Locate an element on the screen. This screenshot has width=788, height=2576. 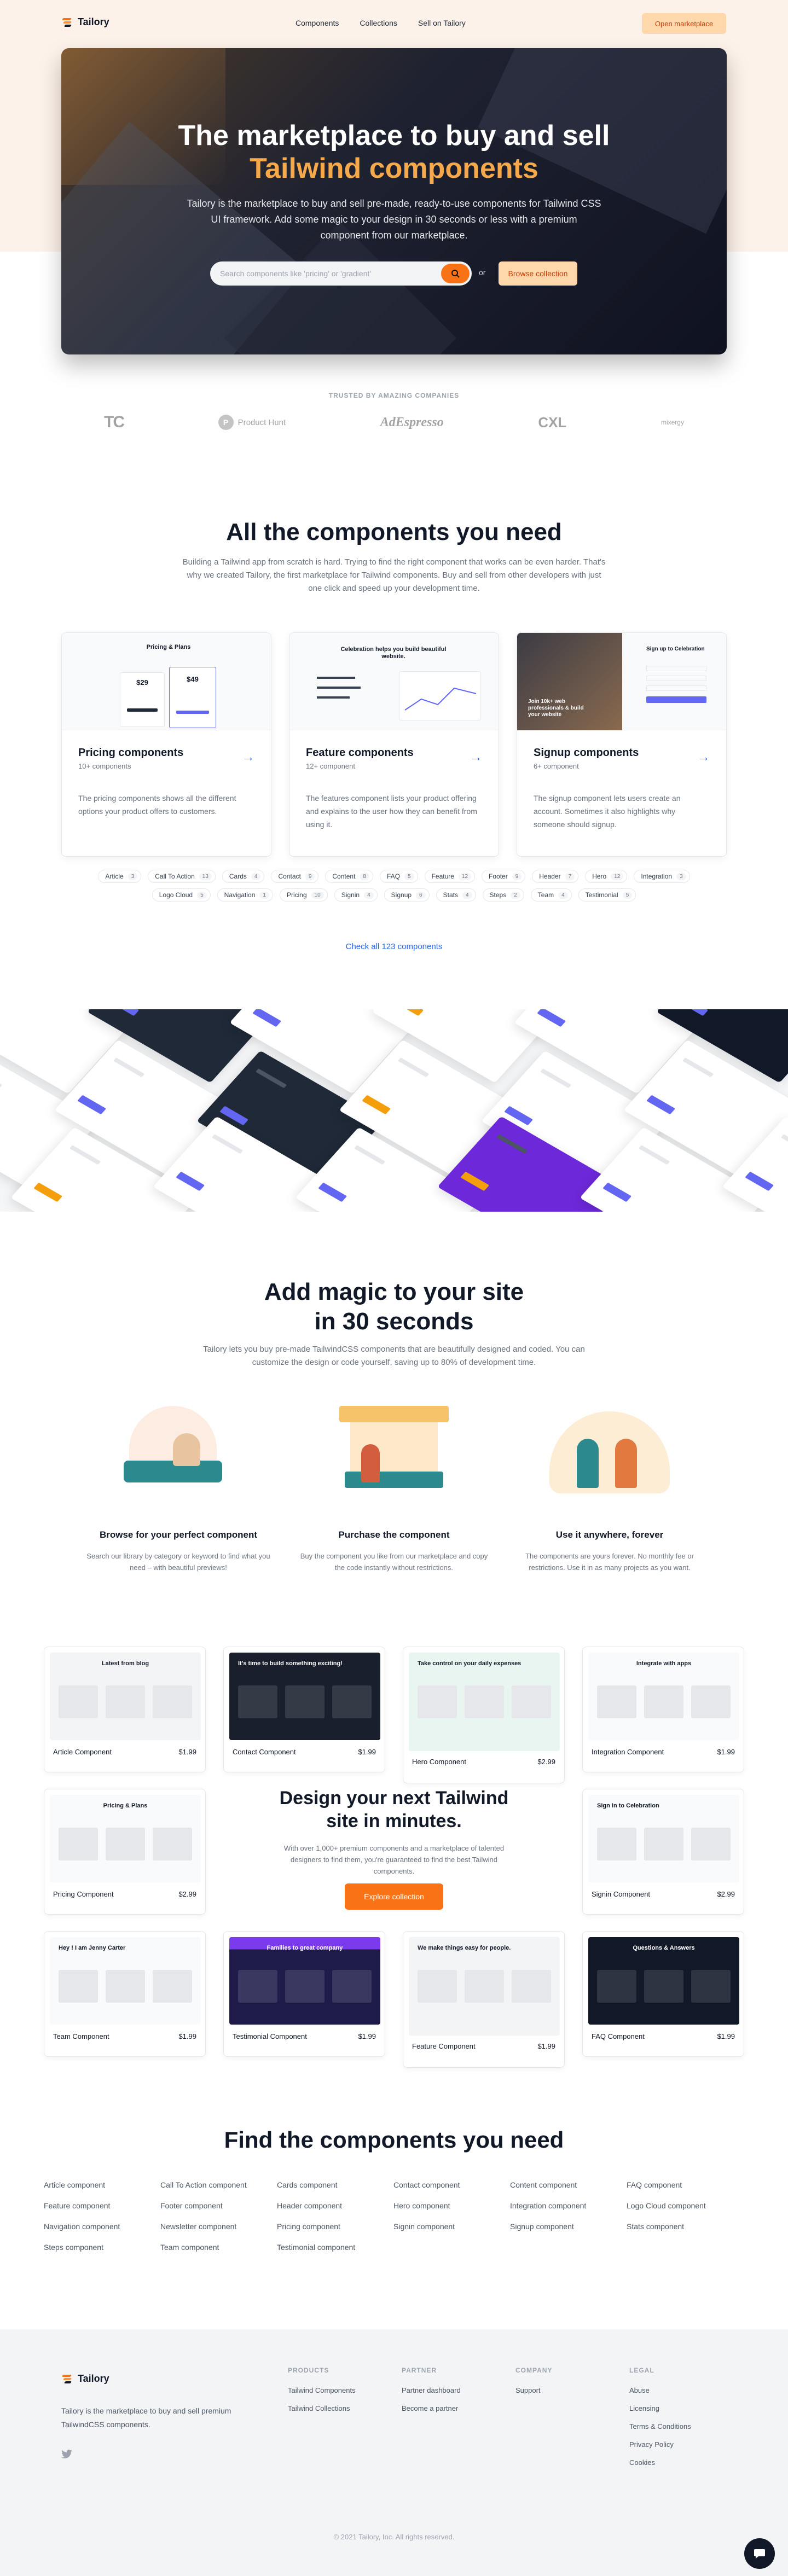
browse-collection-button: Browse collection is located at coordinates (538, 273).